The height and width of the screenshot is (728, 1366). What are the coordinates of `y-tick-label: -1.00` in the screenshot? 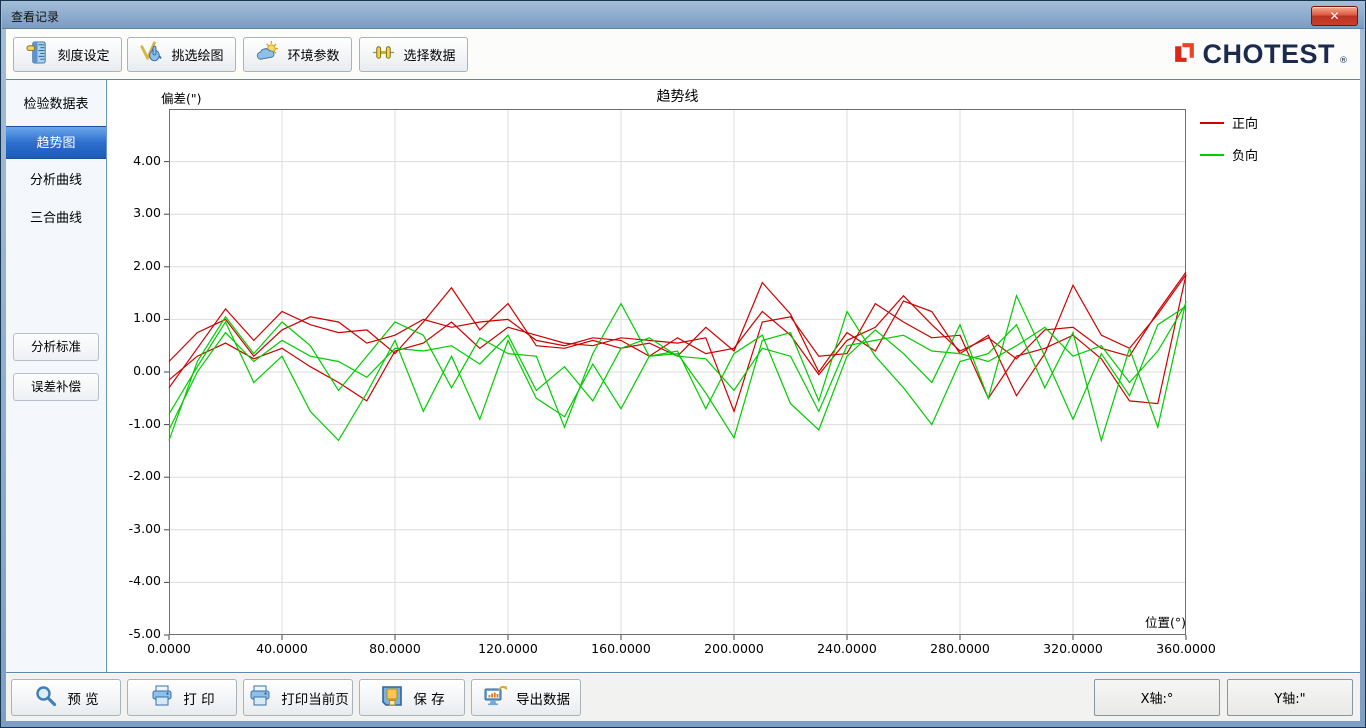 It's located at (144, 423).